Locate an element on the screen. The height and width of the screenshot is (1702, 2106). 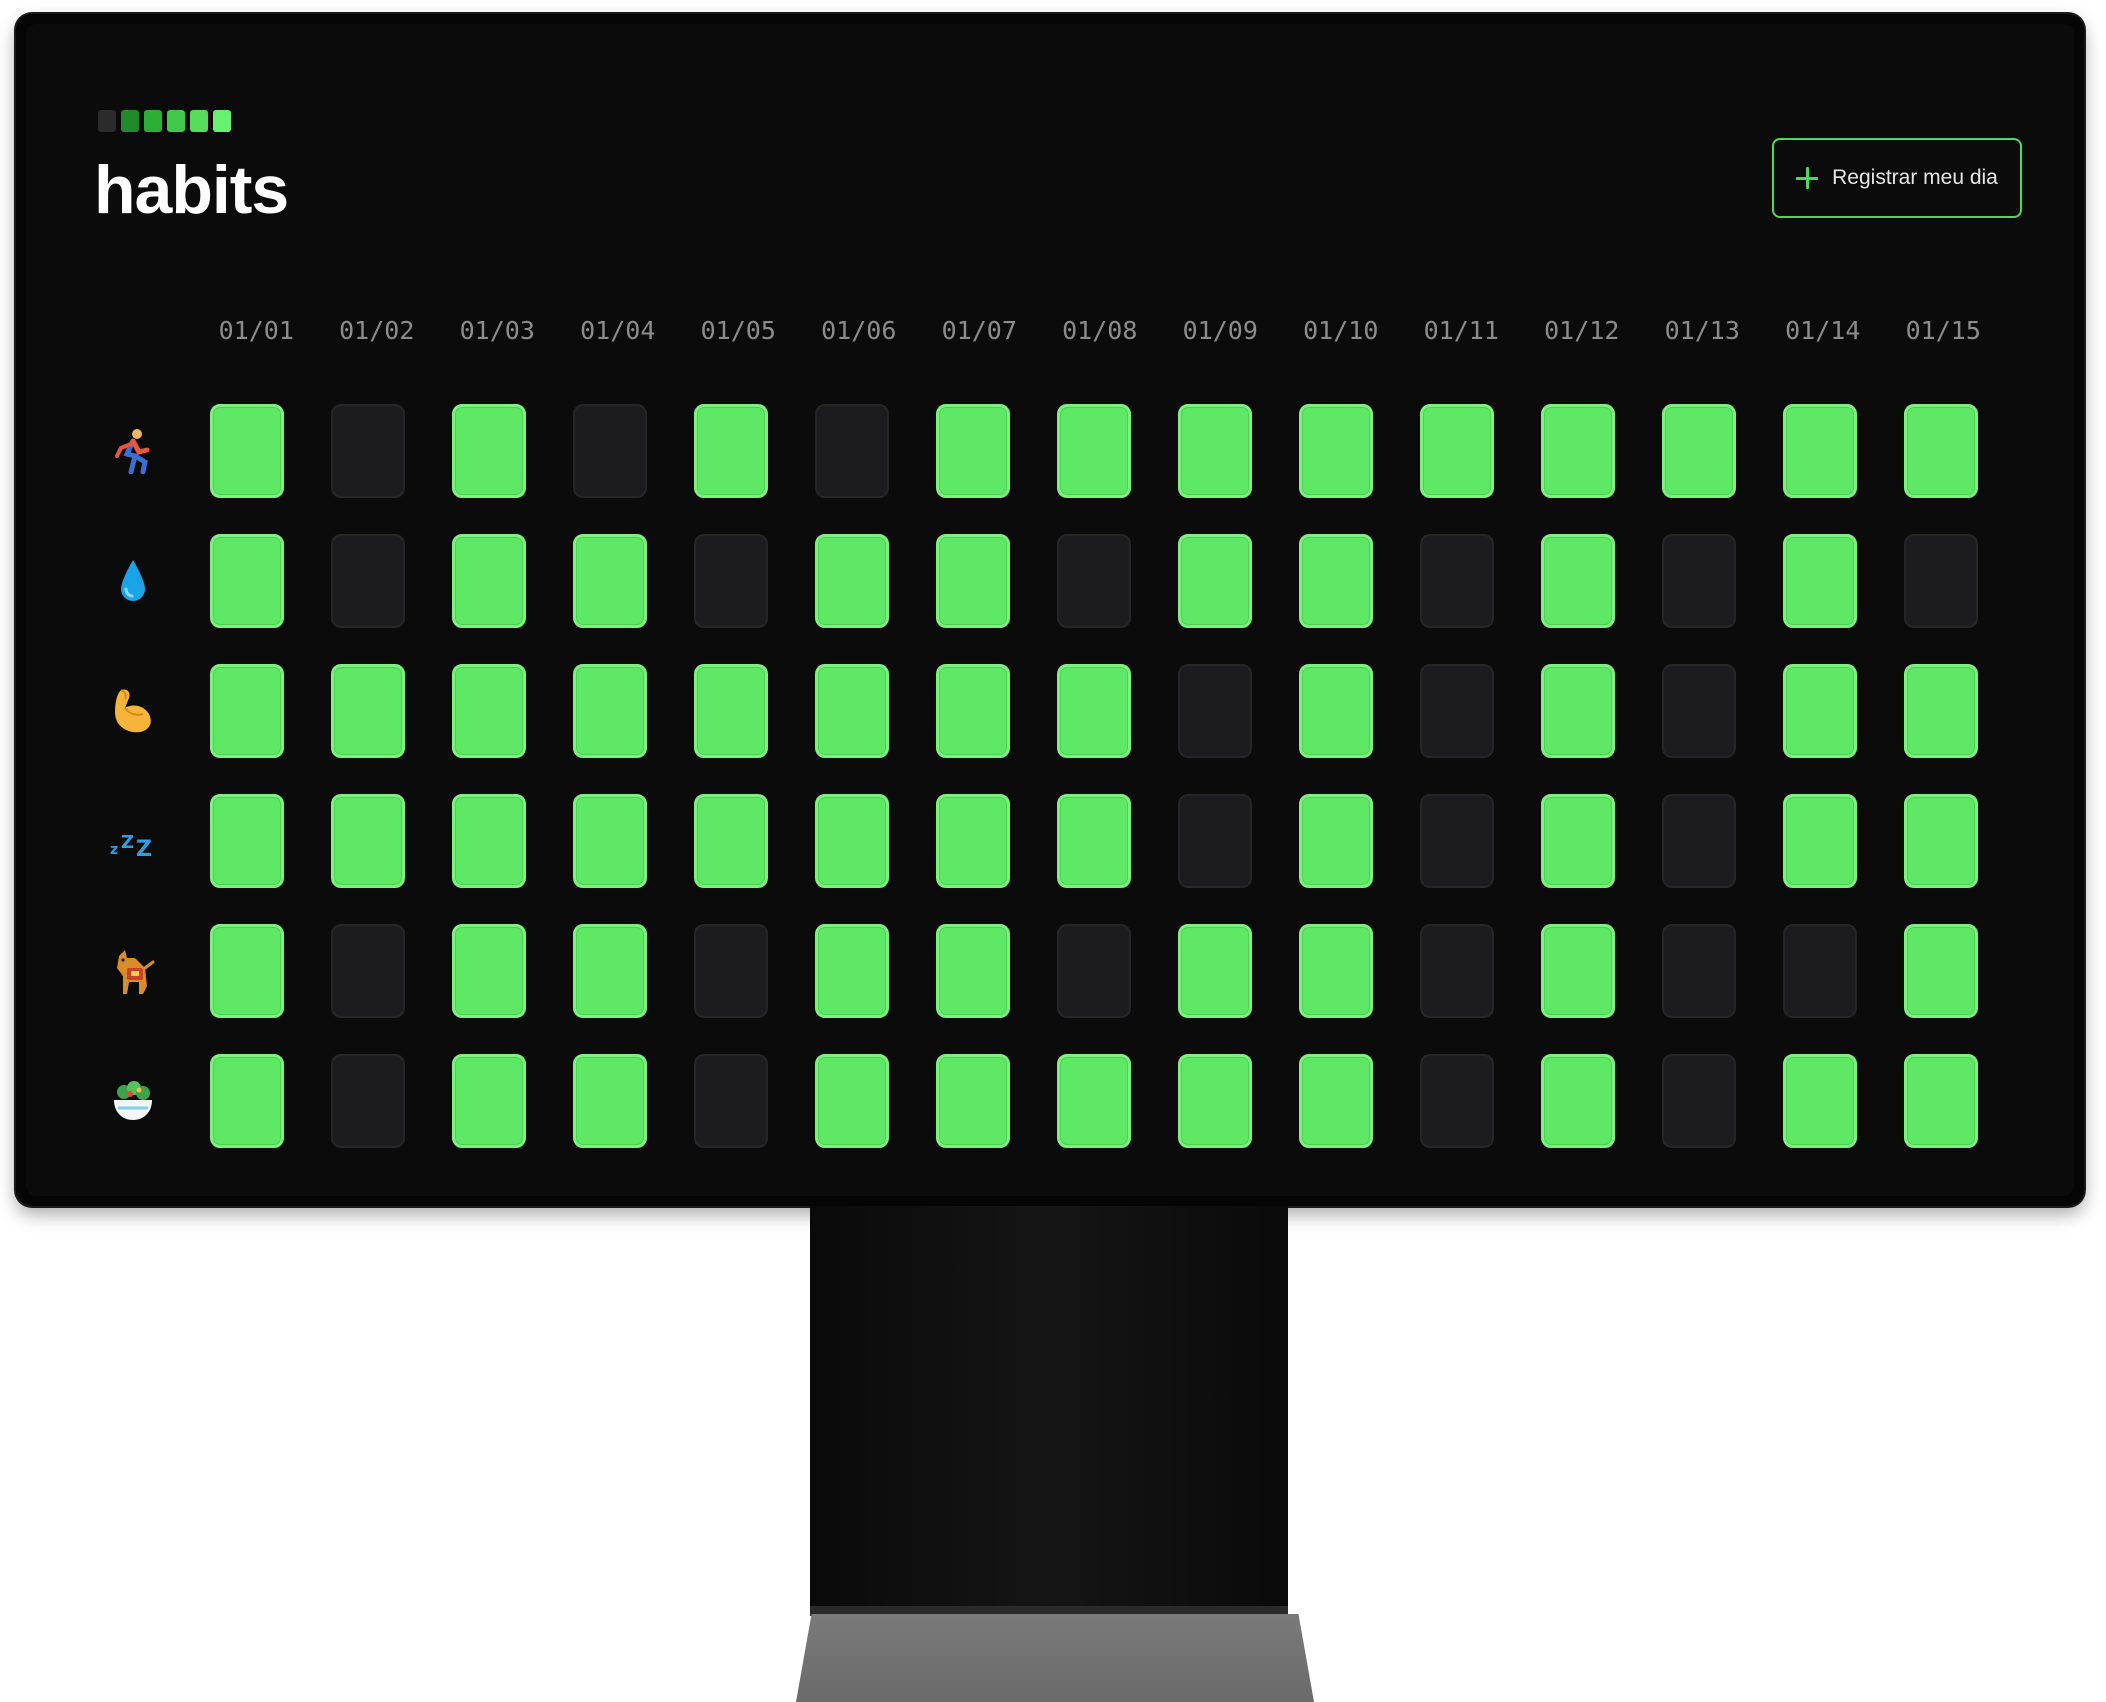
habit-row is located at coordinates (1032, 1101).